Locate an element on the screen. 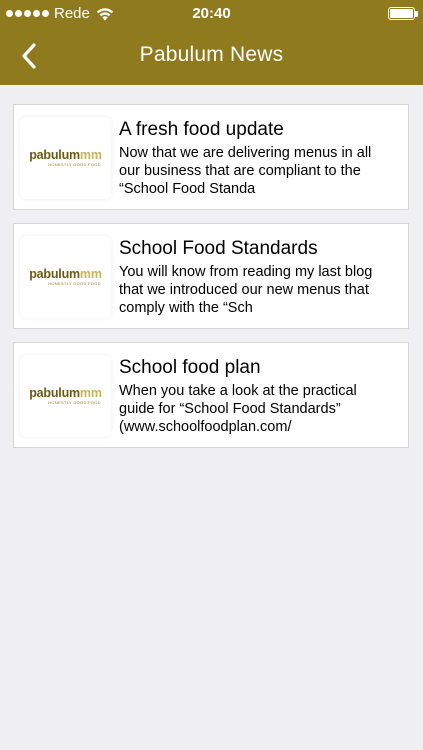 The image size is (423, 750). article-title: A fresh food update is located at coordinates (201, 129).